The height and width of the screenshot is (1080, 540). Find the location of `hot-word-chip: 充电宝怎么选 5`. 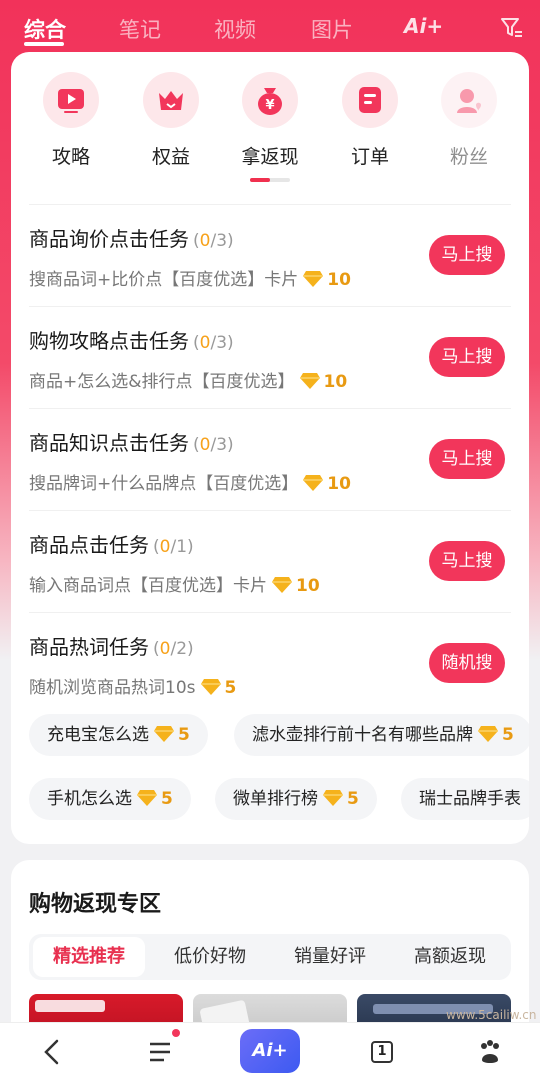

hot-word-chip: 充电宝怎么选 5 is located at coordinates (118, 735).